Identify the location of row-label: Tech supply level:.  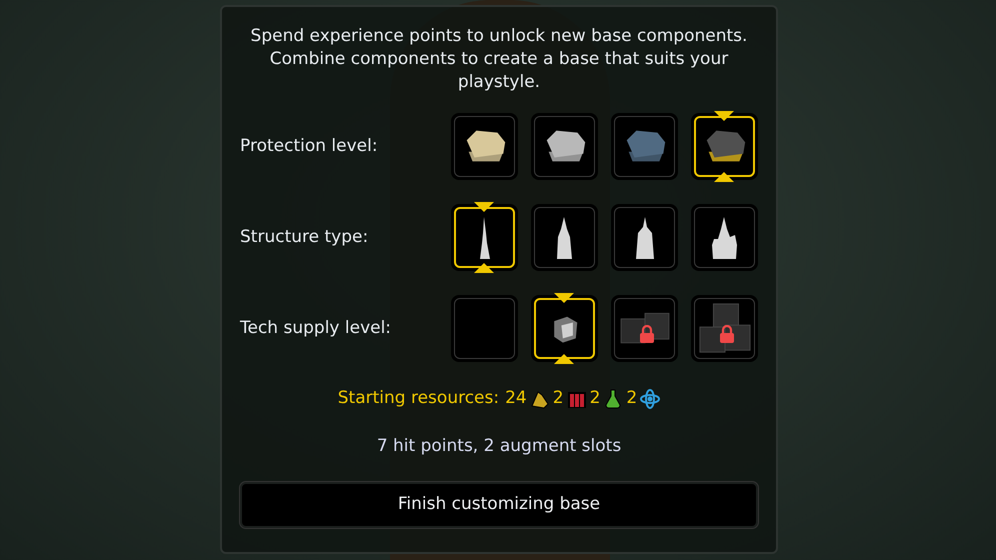
(316, 328).